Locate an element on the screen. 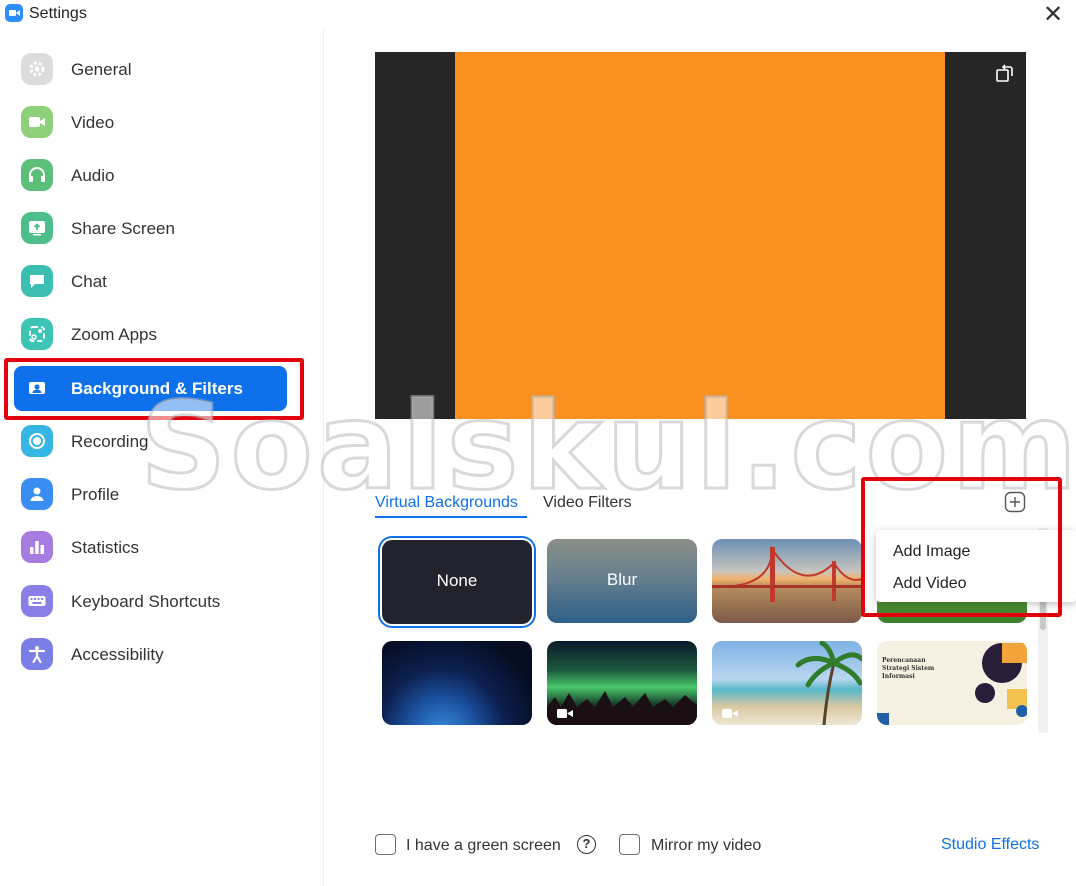  sidebar-item-profile: Profile is located at coordinates (150, 494).